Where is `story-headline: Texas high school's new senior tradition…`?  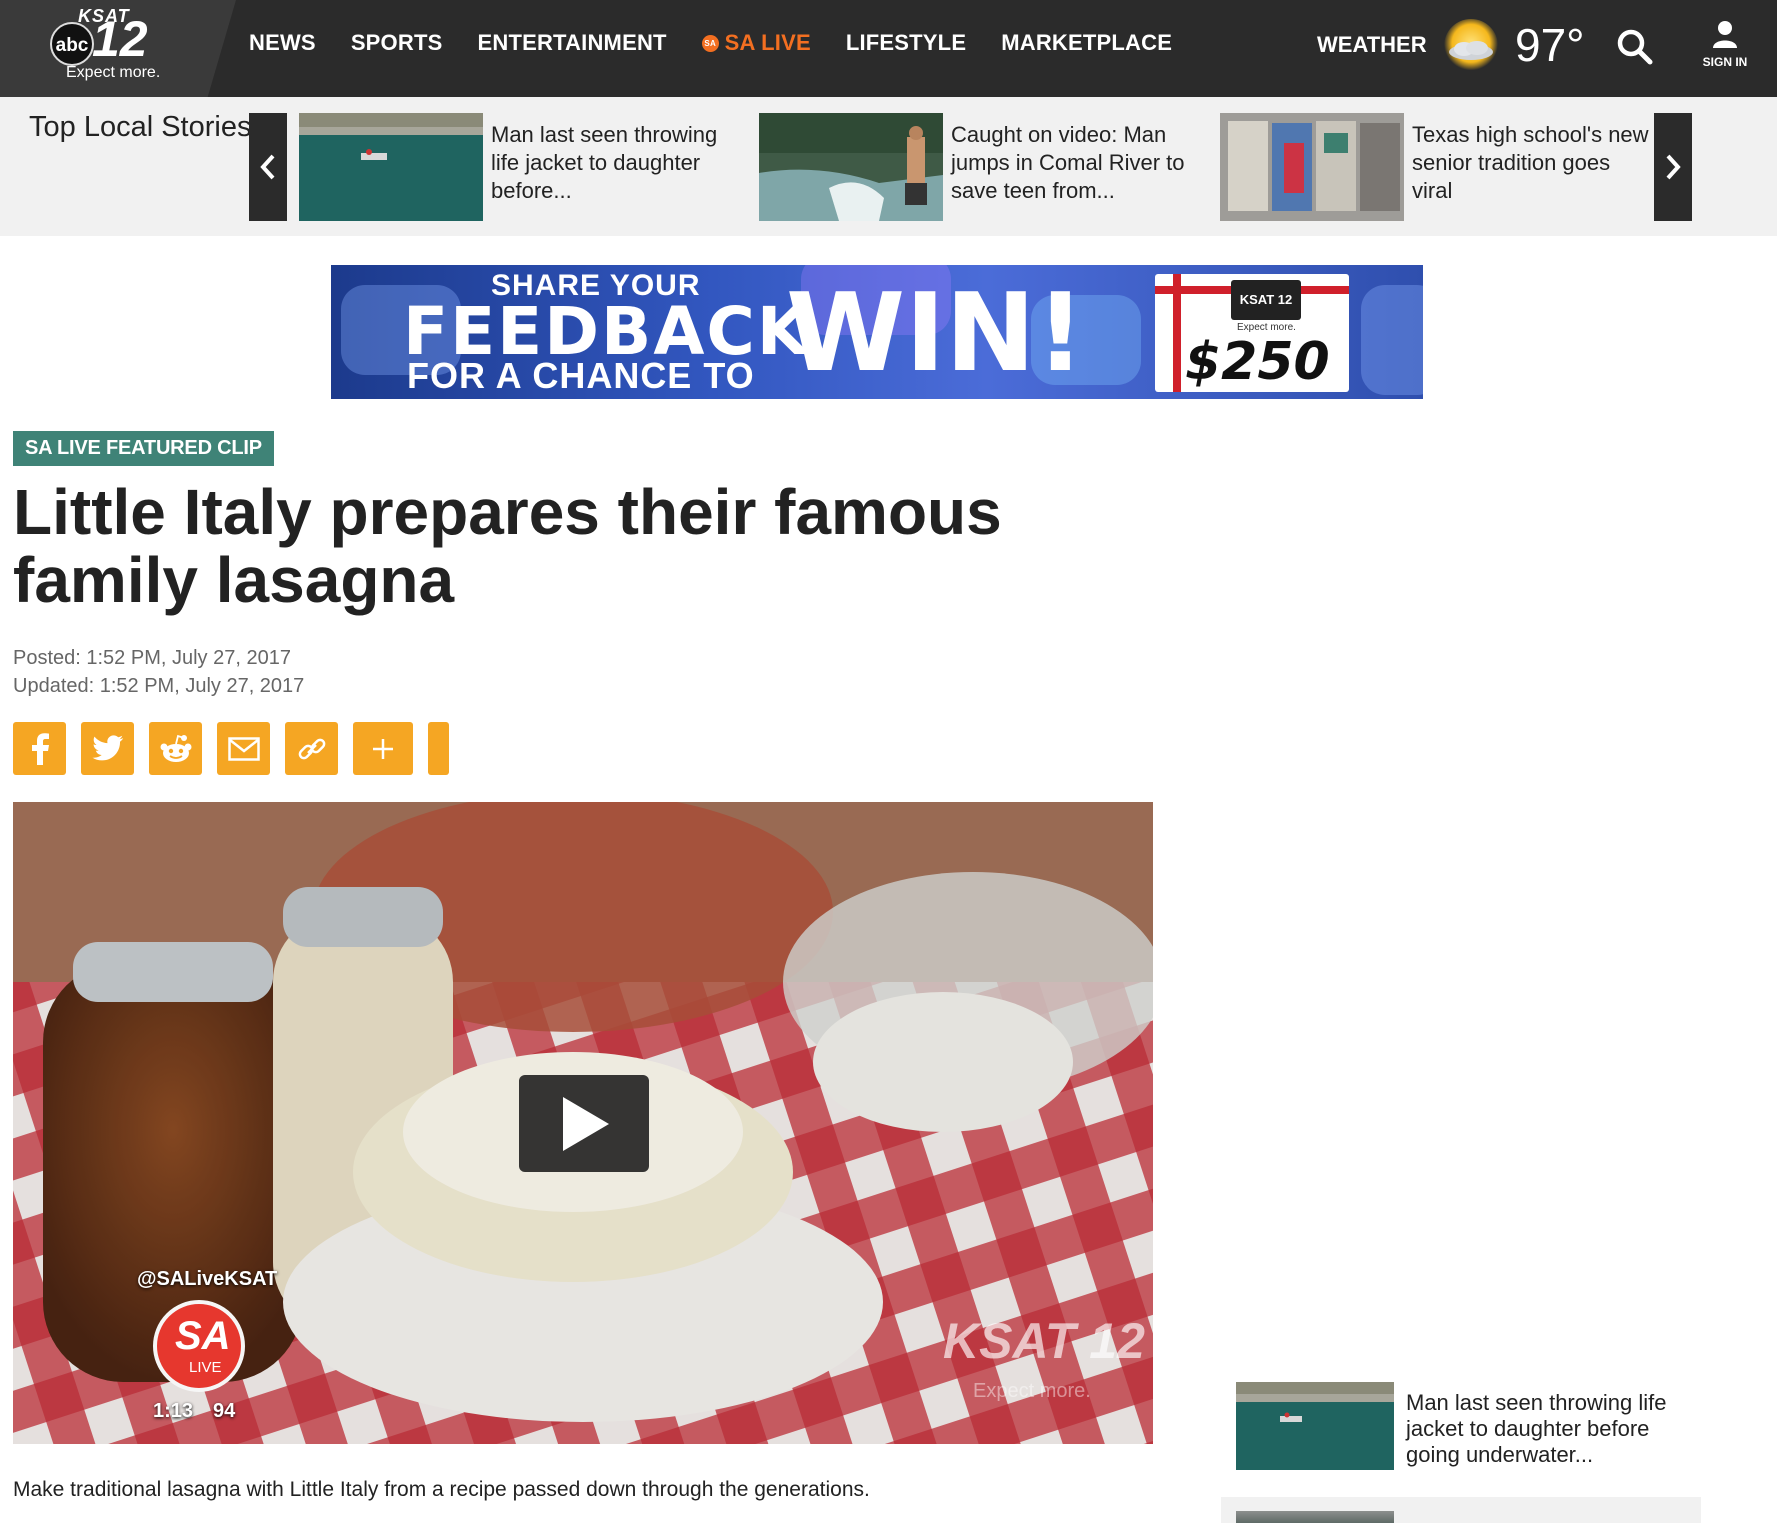
story-headline: Texas high school's new senior tradition… is located at coordinates (1530, 162).